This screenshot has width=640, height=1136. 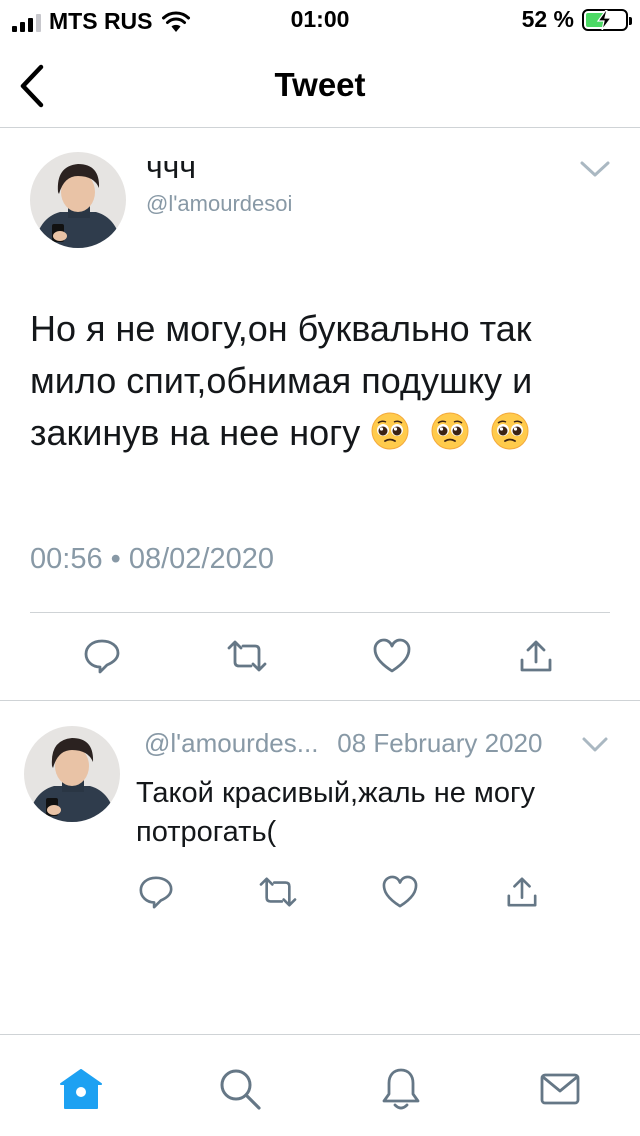 I want to click on messages-icon, so click(x=560, y=1089).